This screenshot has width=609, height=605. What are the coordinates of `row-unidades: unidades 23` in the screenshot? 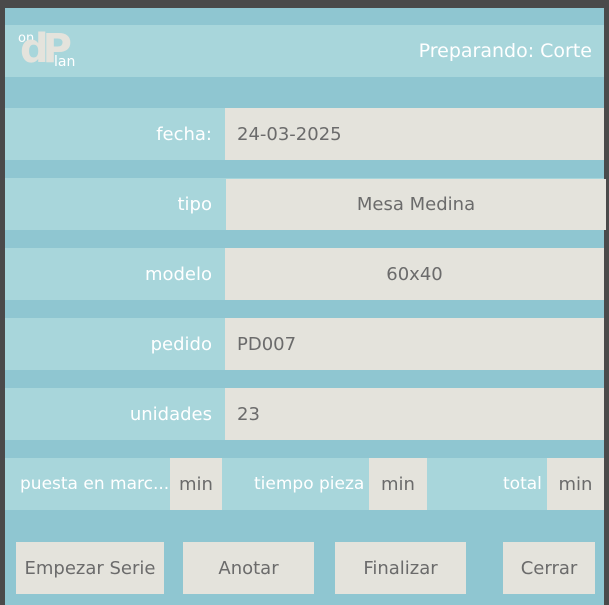 It's located at (304, 414).